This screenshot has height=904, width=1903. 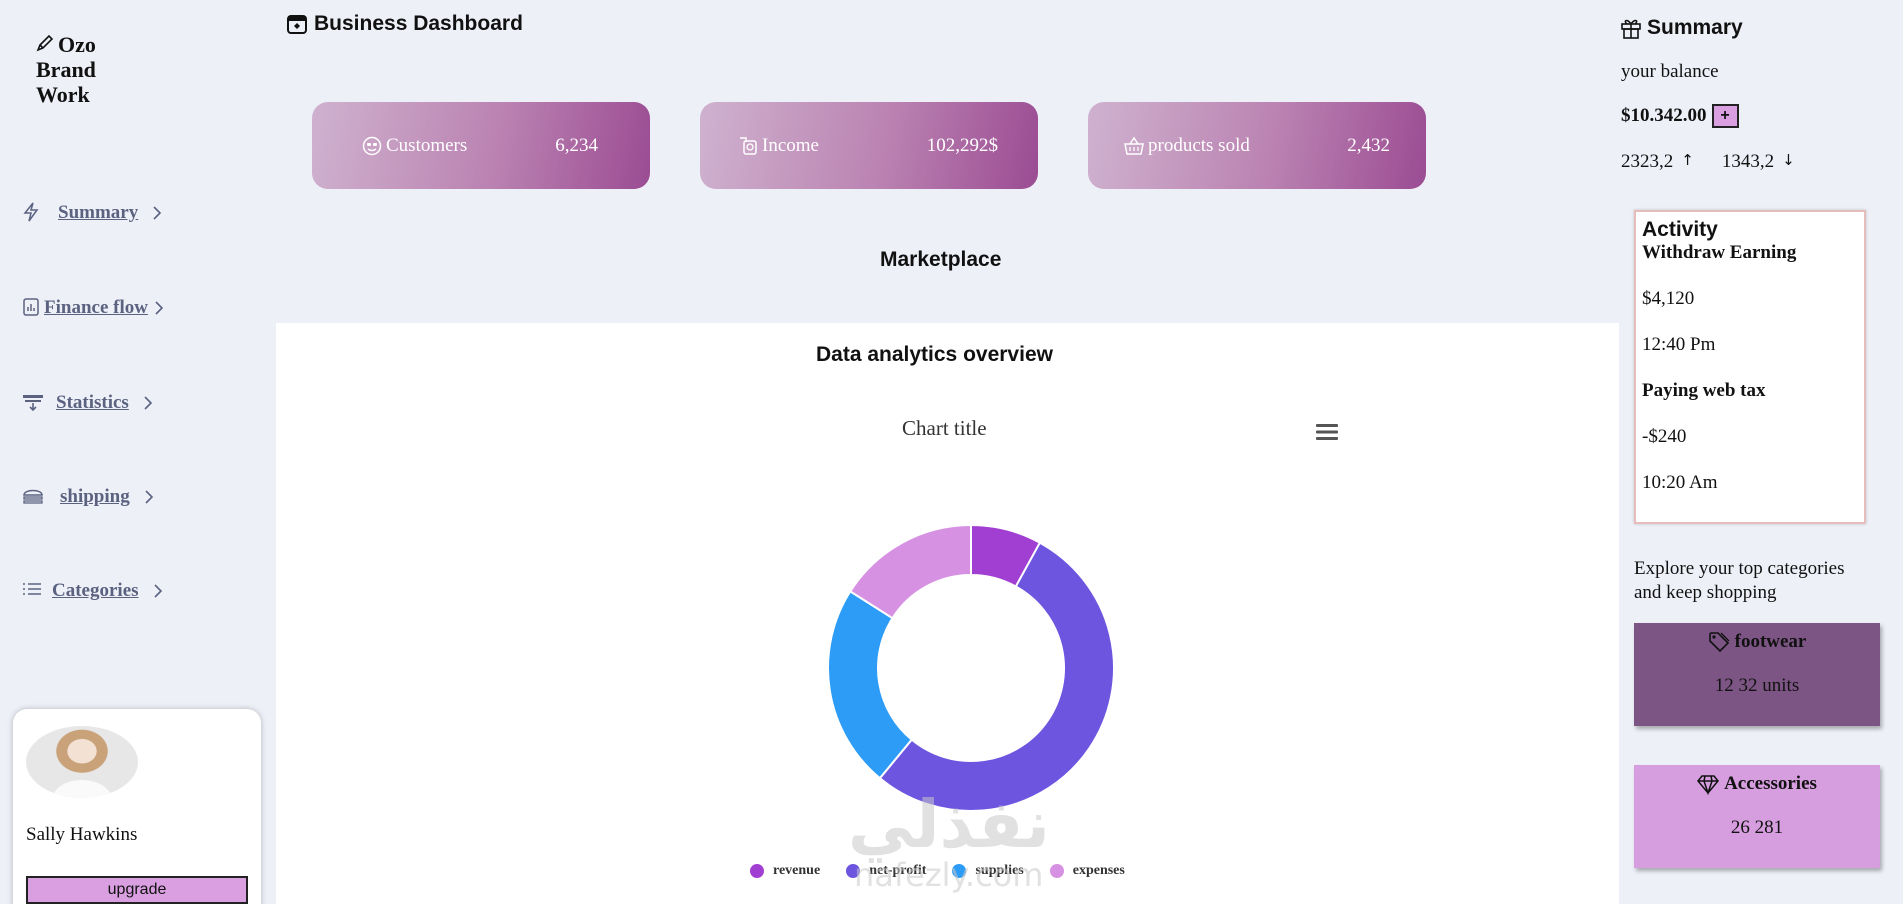 I want to click on activity-item-title: Paying web tax, so click(x=1704, y=390).